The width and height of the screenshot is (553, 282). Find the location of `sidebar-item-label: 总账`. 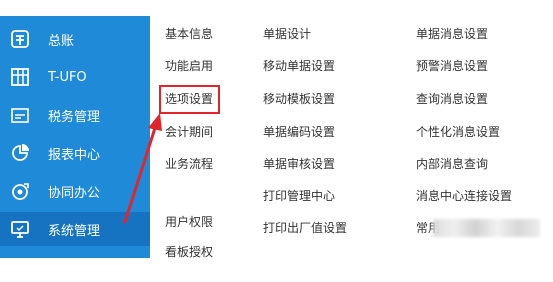

sidebar-item-label: 总账 is located at coordinates (61, 41).